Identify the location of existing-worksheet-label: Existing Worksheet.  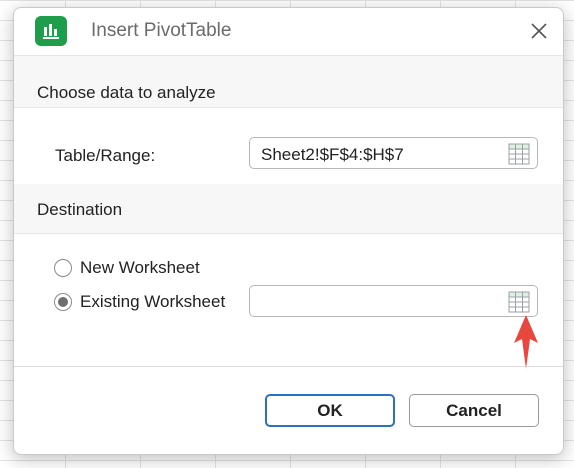
(153, 301).